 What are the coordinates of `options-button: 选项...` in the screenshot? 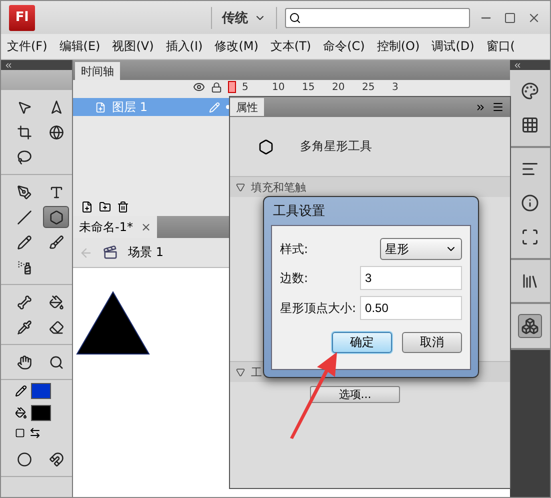 It's located at (355, 394).